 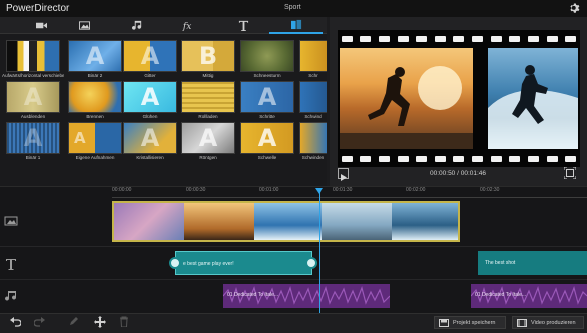 I want to click on ruler-tick-label: 00:01:30, so click(x=343, y=190).